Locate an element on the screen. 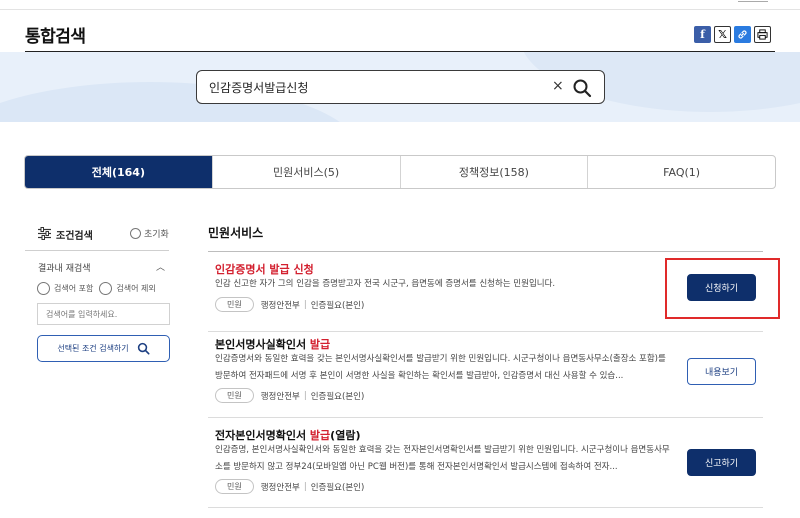 This screenshot has width=800, height=518. refine-header: 결과내 재검색 ︿ is located at coordinates (103, 267).